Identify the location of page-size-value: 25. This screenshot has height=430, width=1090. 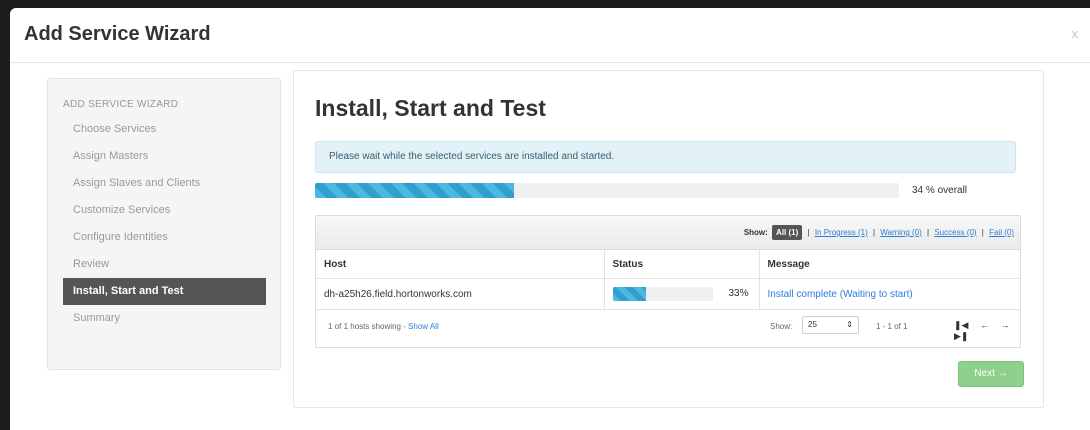
(812, 324).